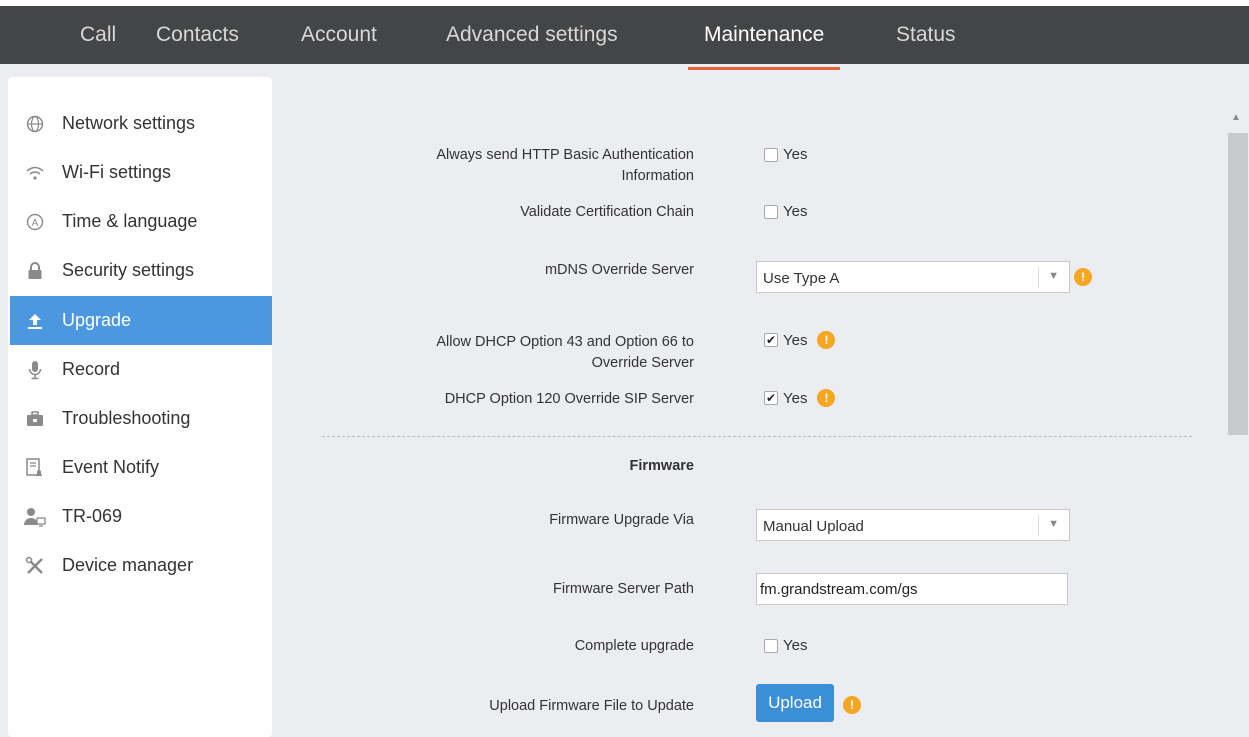 Image resolution: width=1249 pixels, height=737 pixels. I want to click on sidebar-item-security-settings: Security settings, so click(141, 270).